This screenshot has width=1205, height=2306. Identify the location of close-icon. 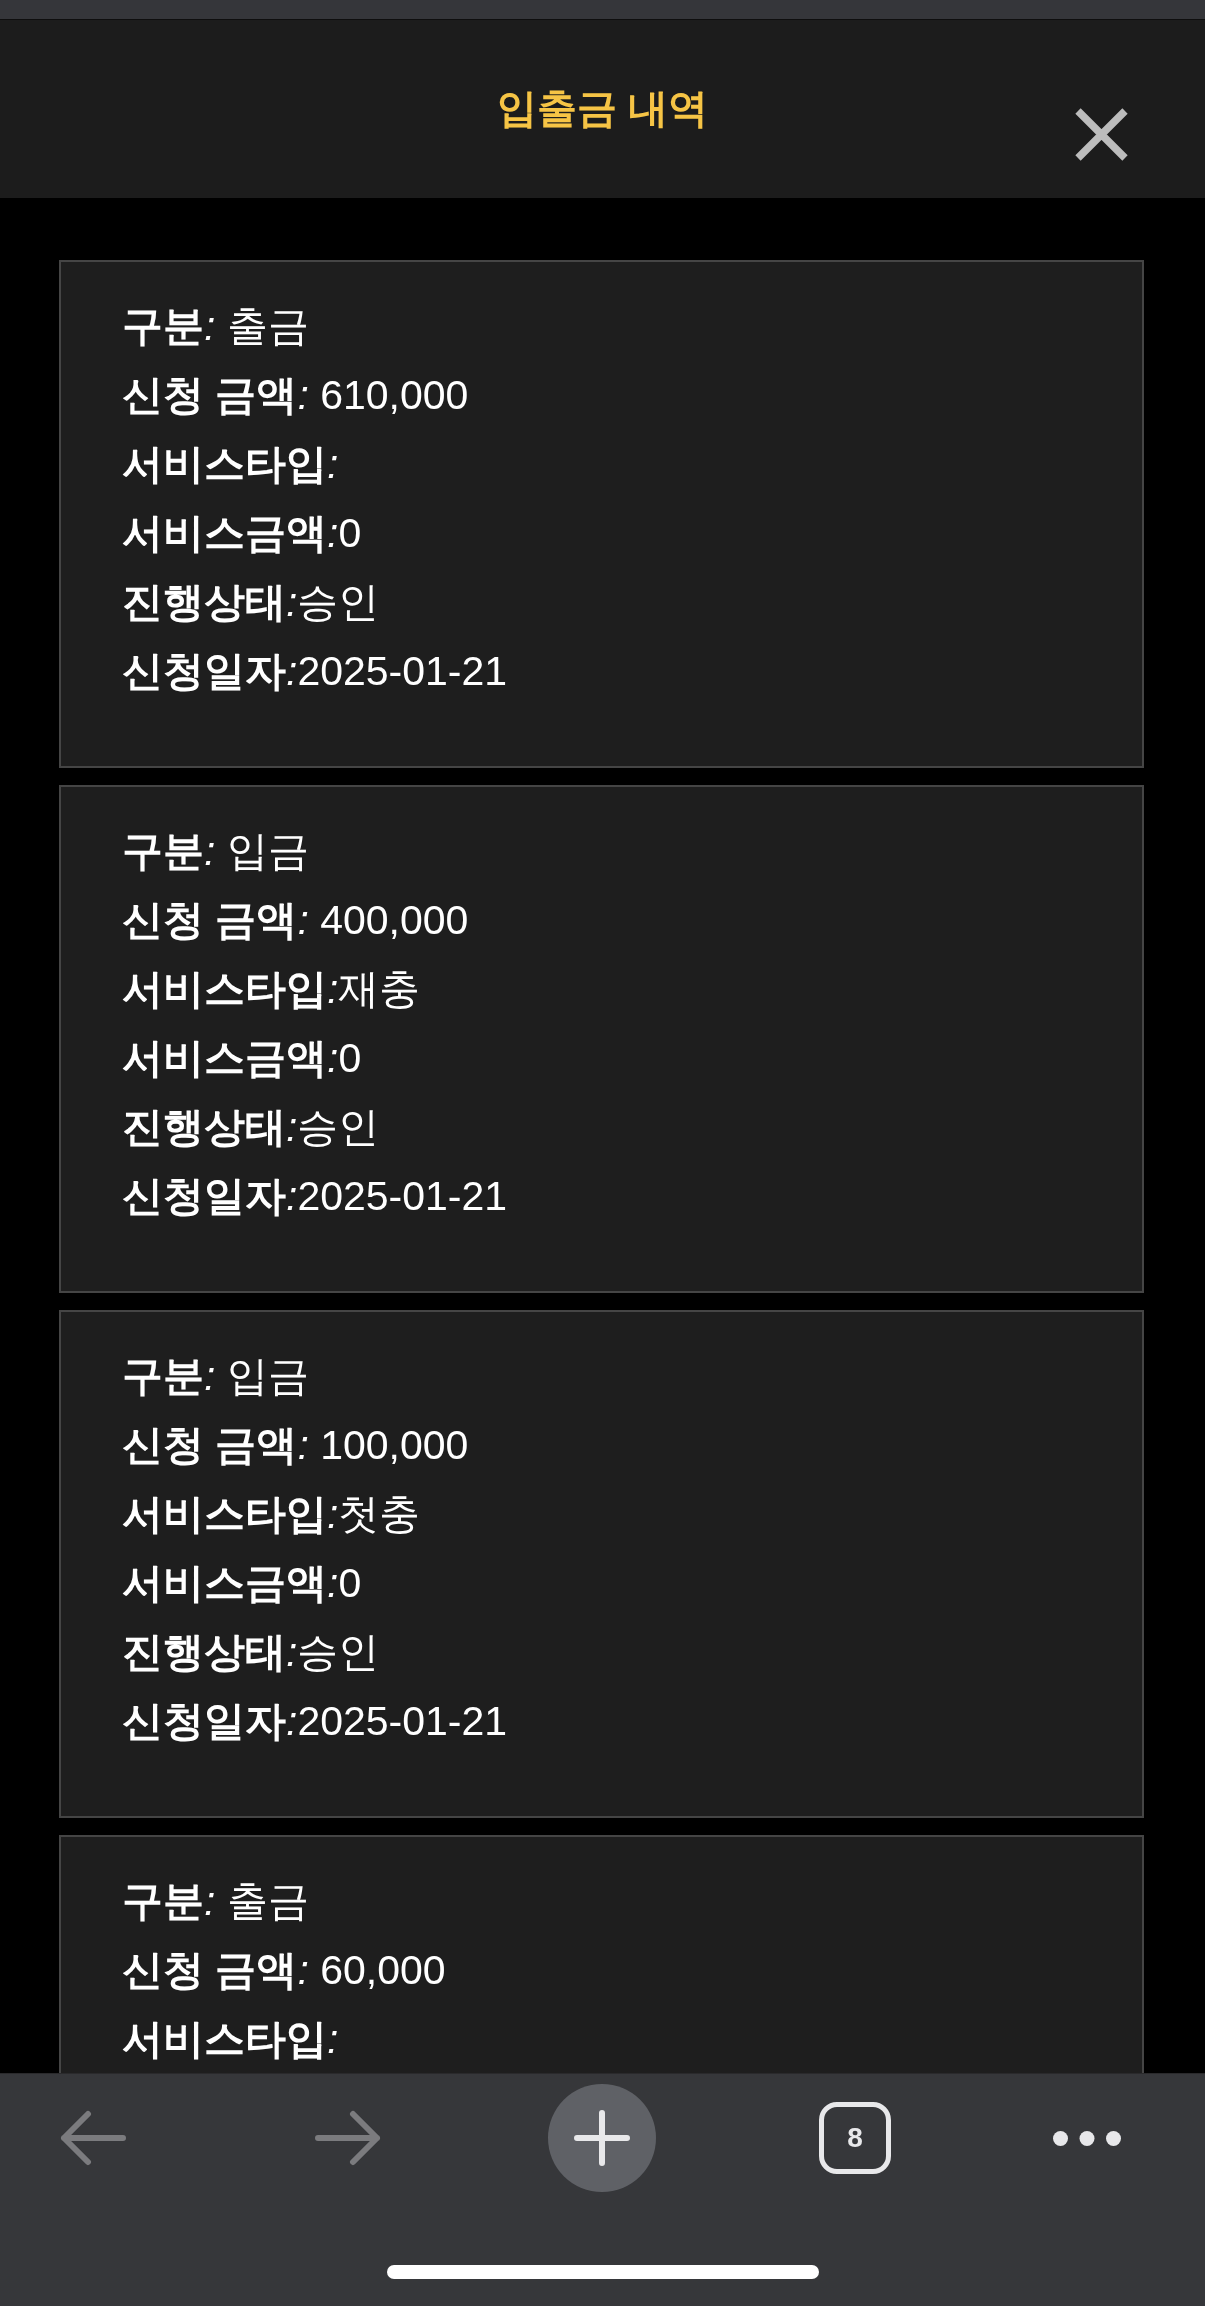
(1101, 134).